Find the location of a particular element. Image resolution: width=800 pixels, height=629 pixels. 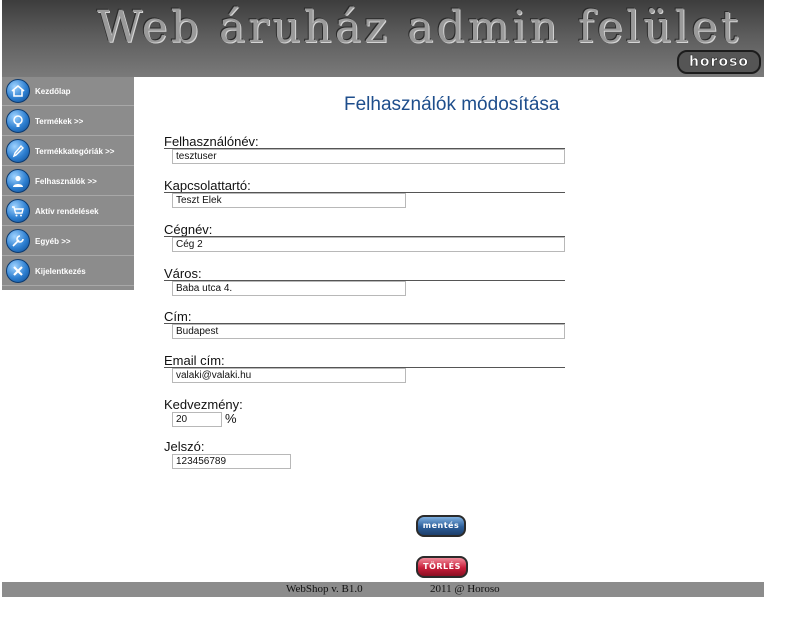

percent-unit: % is located at coordinates (231, 418).